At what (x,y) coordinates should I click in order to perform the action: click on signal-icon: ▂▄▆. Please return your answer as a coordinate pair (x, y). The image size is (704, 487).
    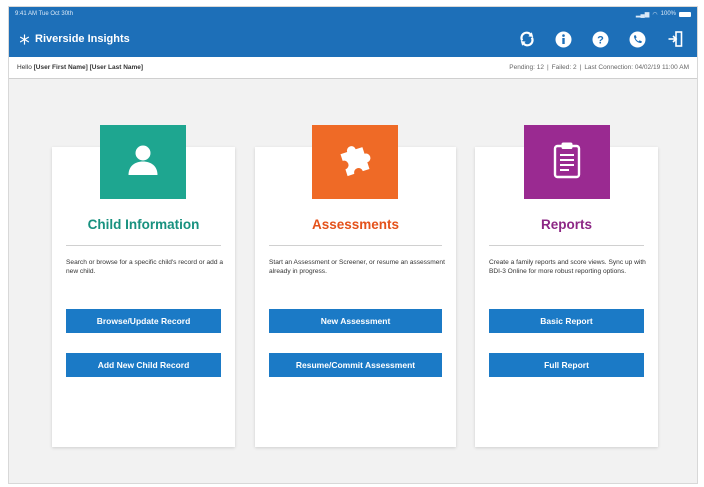
    Looking at the image, I should click on (642, 14).